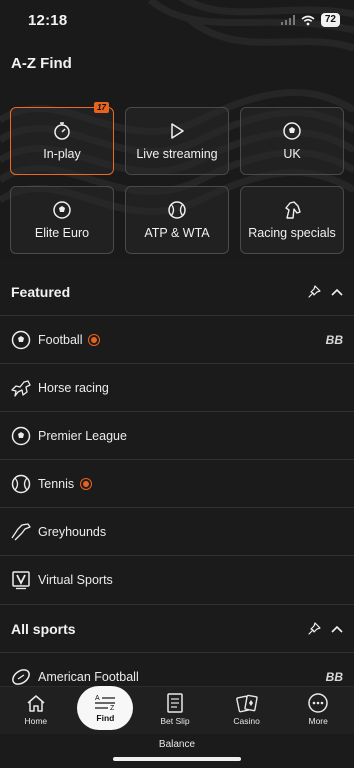  I want to click on tile-label: In-play, so click(62, 154).